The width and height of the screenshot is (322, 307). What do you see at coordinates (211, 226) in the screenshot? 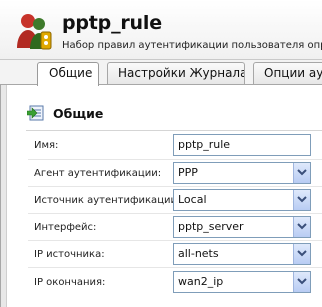
I see `interface-value: pptp_server` at bounding box center [211, 226].